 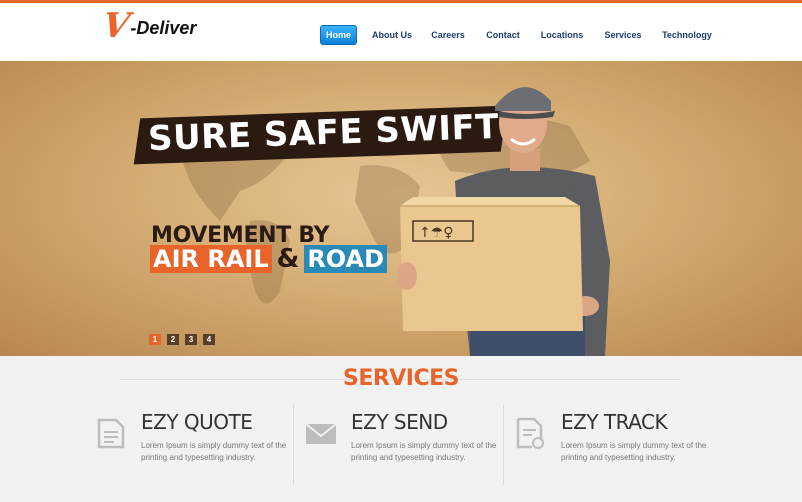 I want to click on slide-dot-2: 2, so click(x=173, y=339).